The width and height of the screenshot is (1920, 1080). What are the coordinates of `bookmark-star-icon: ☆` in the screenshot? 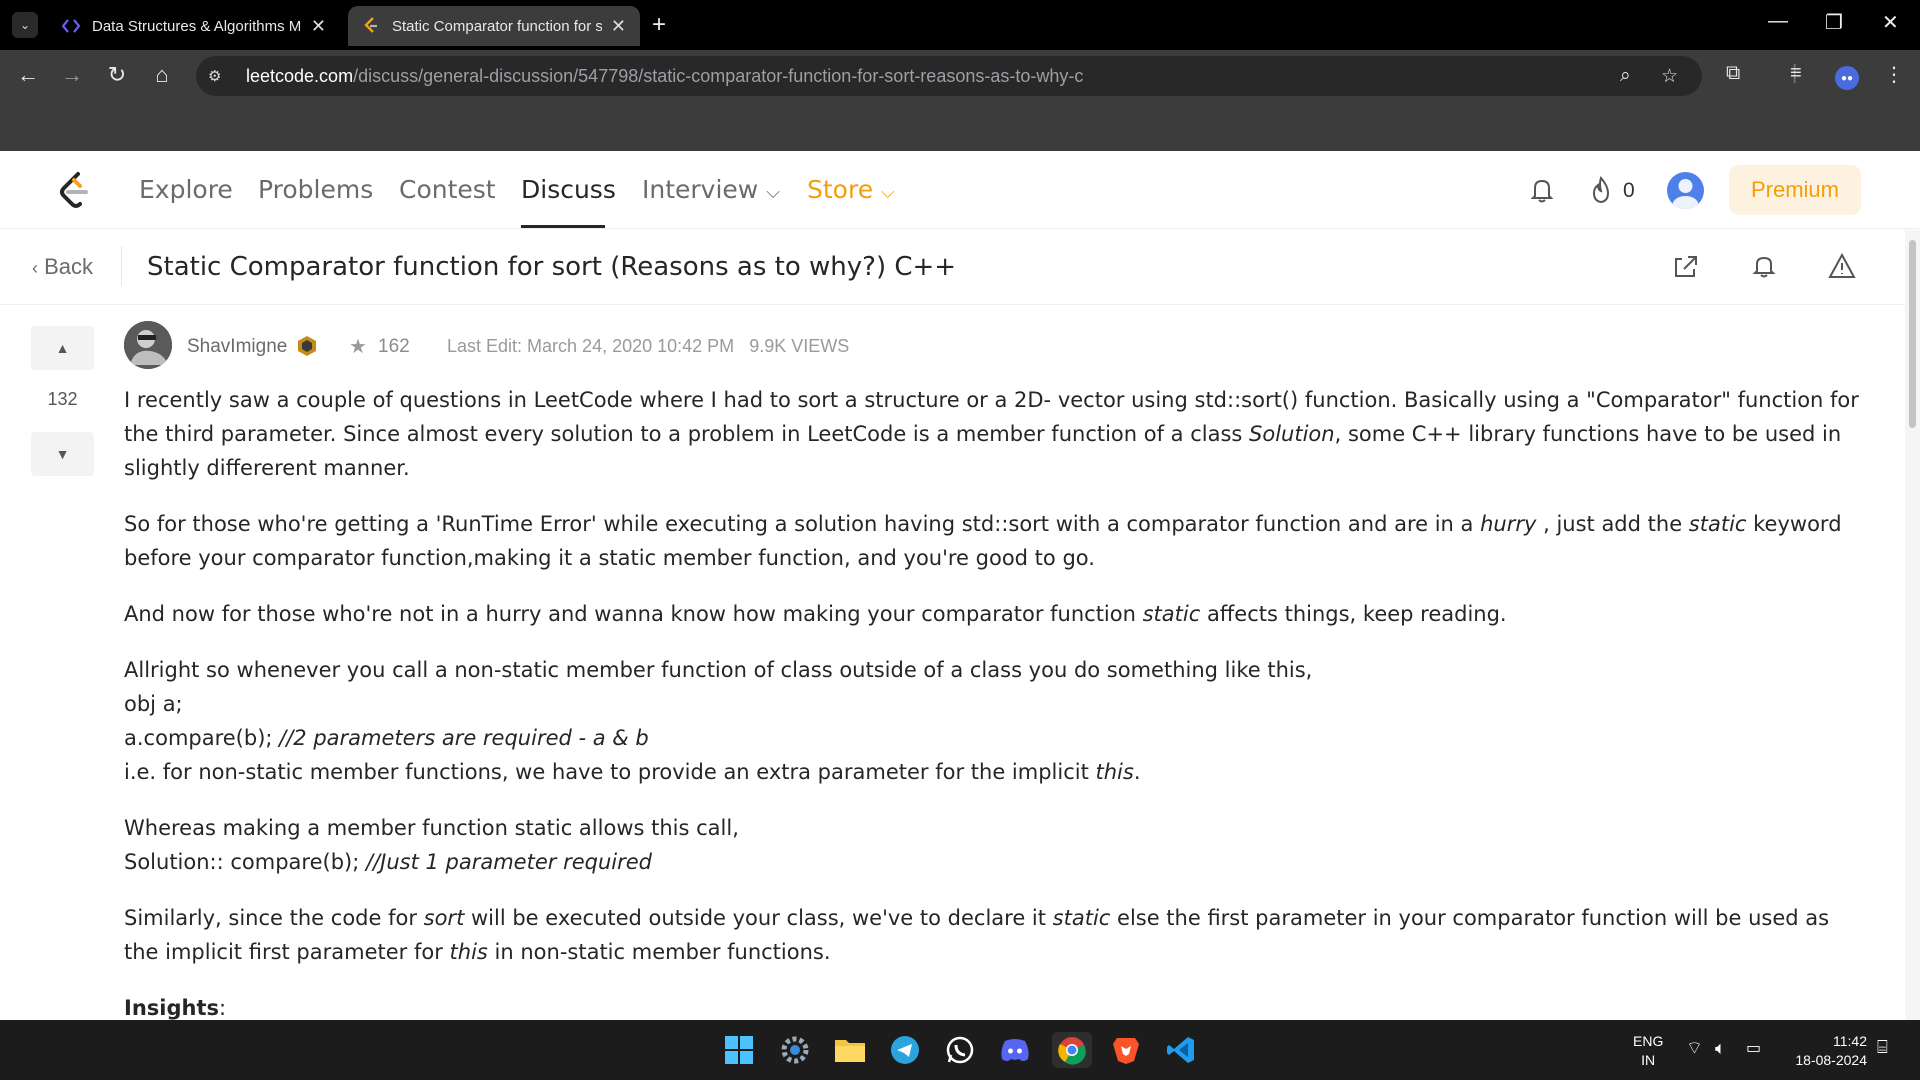 It's located at (1669, 76).